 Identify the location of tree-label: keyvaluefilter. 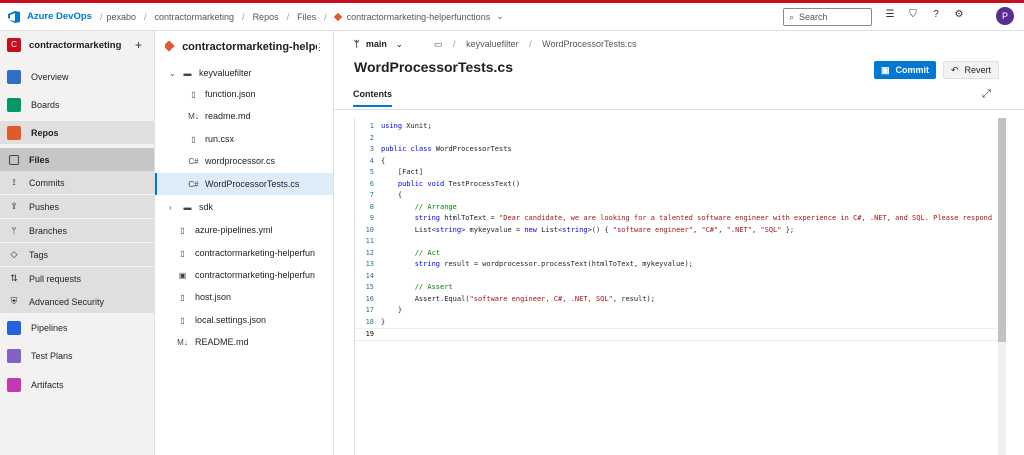
(225, 73).